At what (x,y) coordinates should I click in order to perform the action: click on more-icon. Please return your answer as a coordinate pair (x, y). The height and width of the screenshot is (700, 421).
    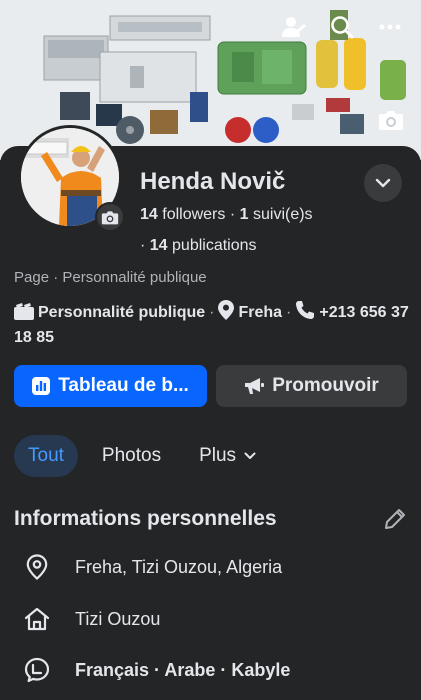
    Looking at the image, I should click on (390, 27).